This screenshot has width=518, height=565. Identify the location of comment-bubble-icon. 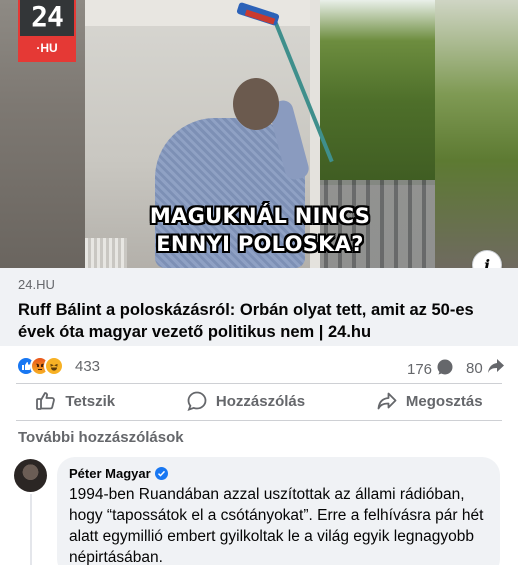
(445, 369).